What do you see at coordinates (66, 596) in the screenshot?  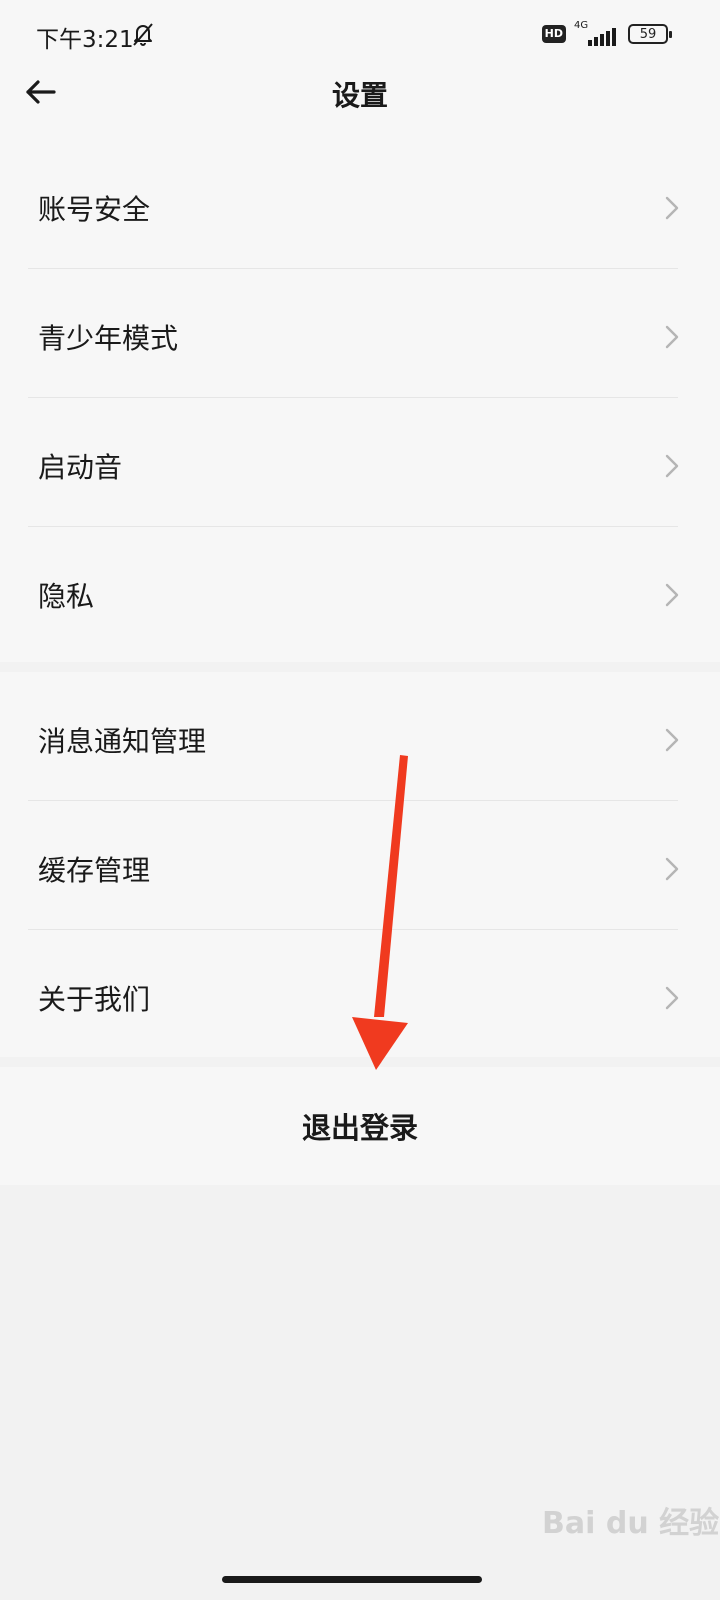 I see `settings-item-label: 隐私` at bounding box center [66, 596].